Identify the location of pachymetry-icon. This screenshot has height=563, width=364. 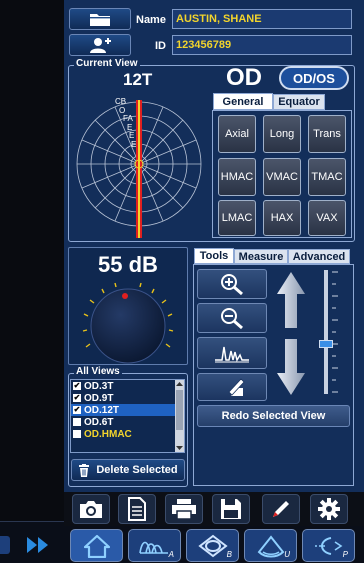
(328, 545).